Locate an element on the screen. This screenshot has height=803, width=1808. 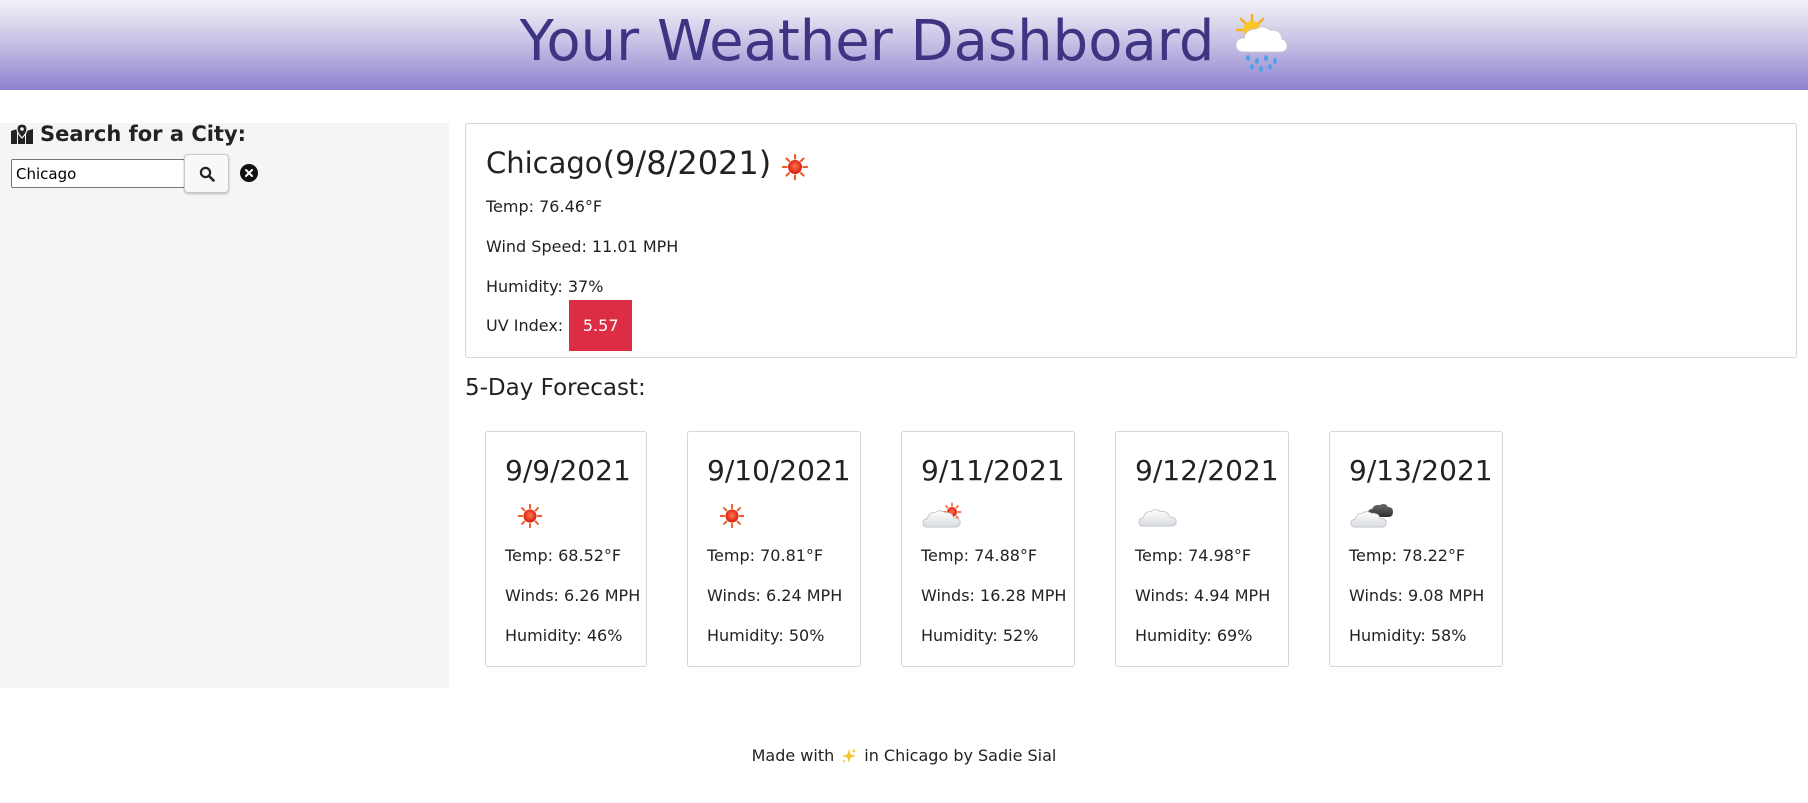
forecast-humidity: Humidity: 46% is located at coordinates (564, 635).